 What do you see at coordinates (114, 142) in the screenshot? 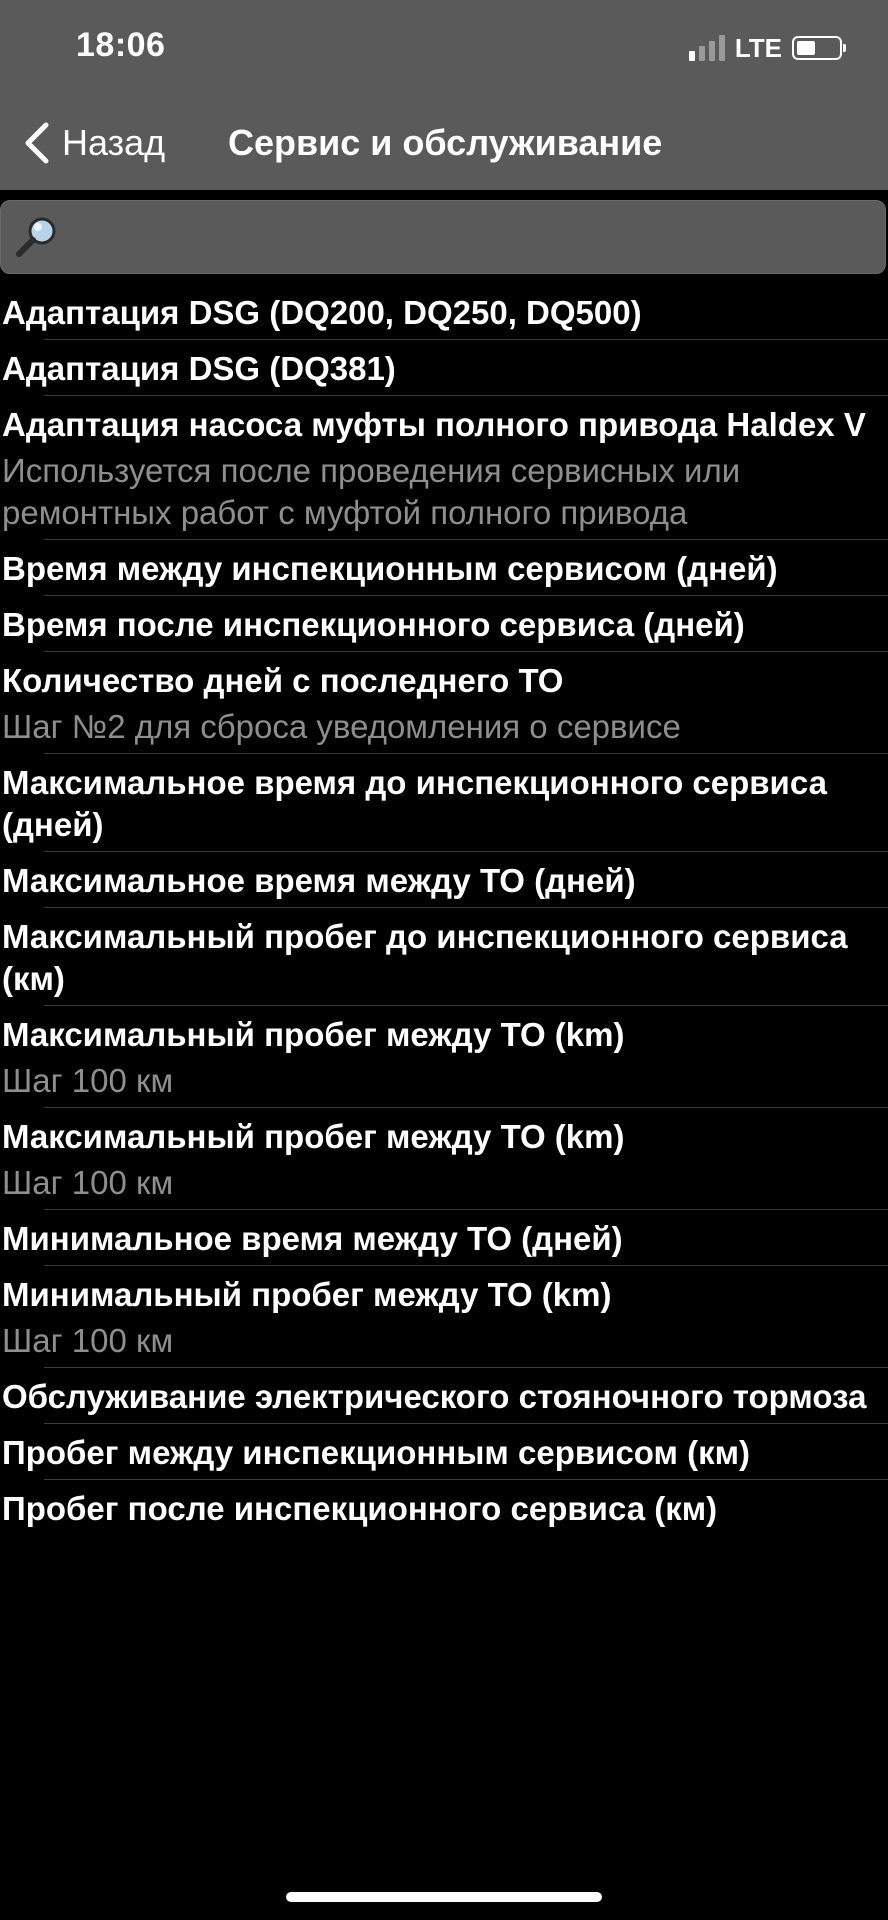
I see `back-label: Назад` at bounding box center [114, 142].